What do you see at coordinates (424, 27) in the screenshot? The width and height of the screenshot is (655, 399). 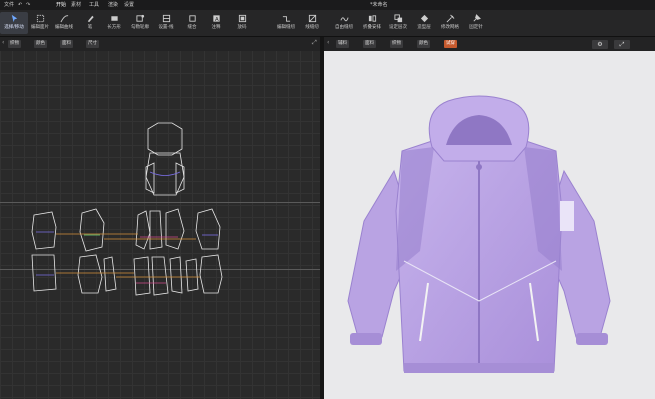 I see `tool-label: 造型层` at bounding box center [424, 27].